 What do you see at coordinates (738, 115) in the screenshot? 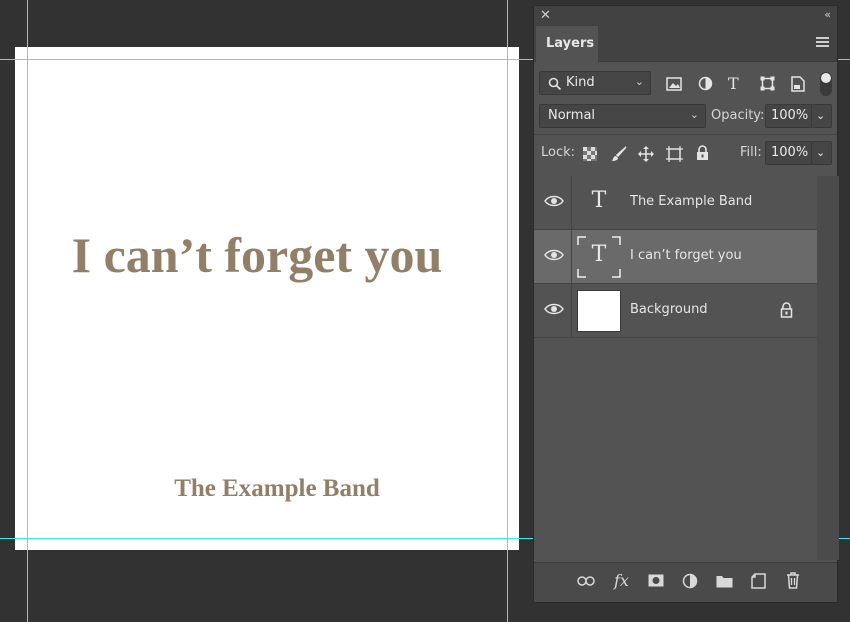
I see `opacity-label: Opacity:` at bounding box center [738, 115].